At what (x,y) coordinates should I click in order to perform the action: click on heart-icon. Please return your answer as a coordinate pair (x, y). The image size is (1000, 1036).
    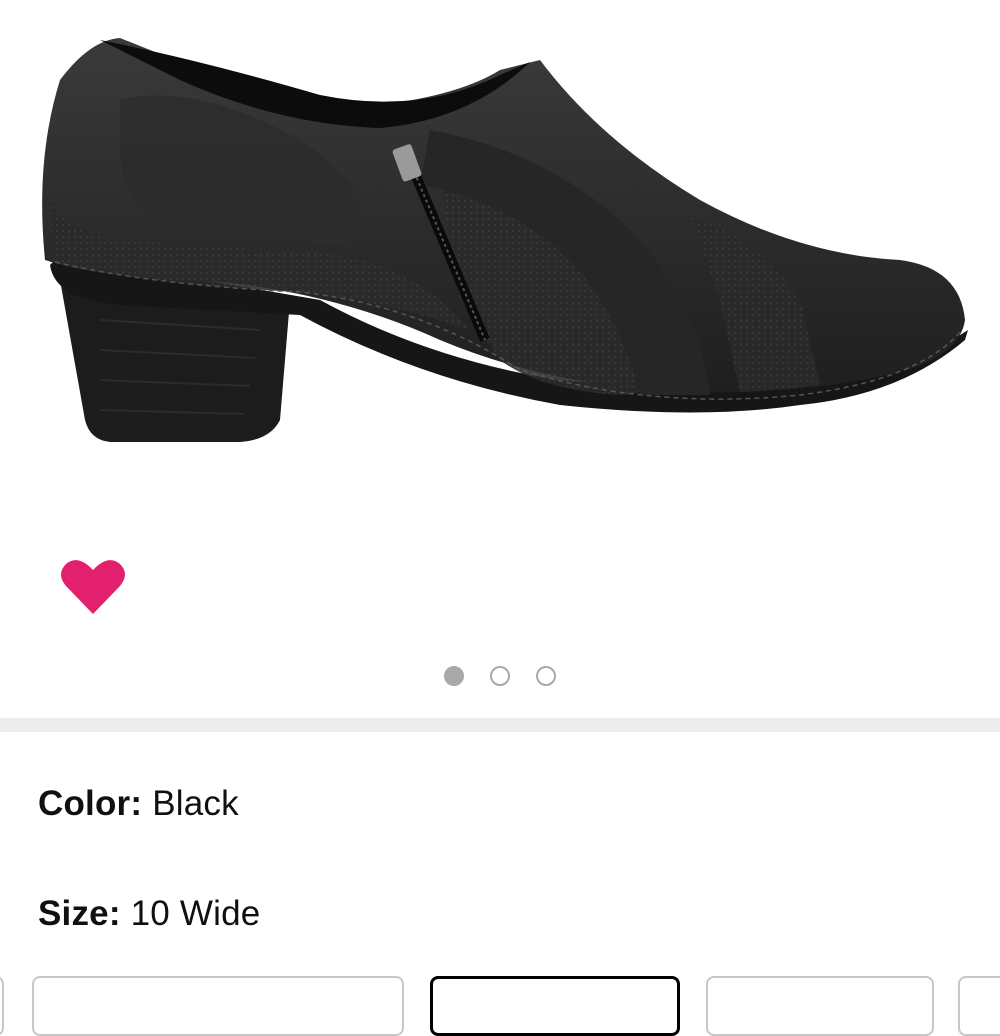
    Looking at the image, I should click on (93, 587).